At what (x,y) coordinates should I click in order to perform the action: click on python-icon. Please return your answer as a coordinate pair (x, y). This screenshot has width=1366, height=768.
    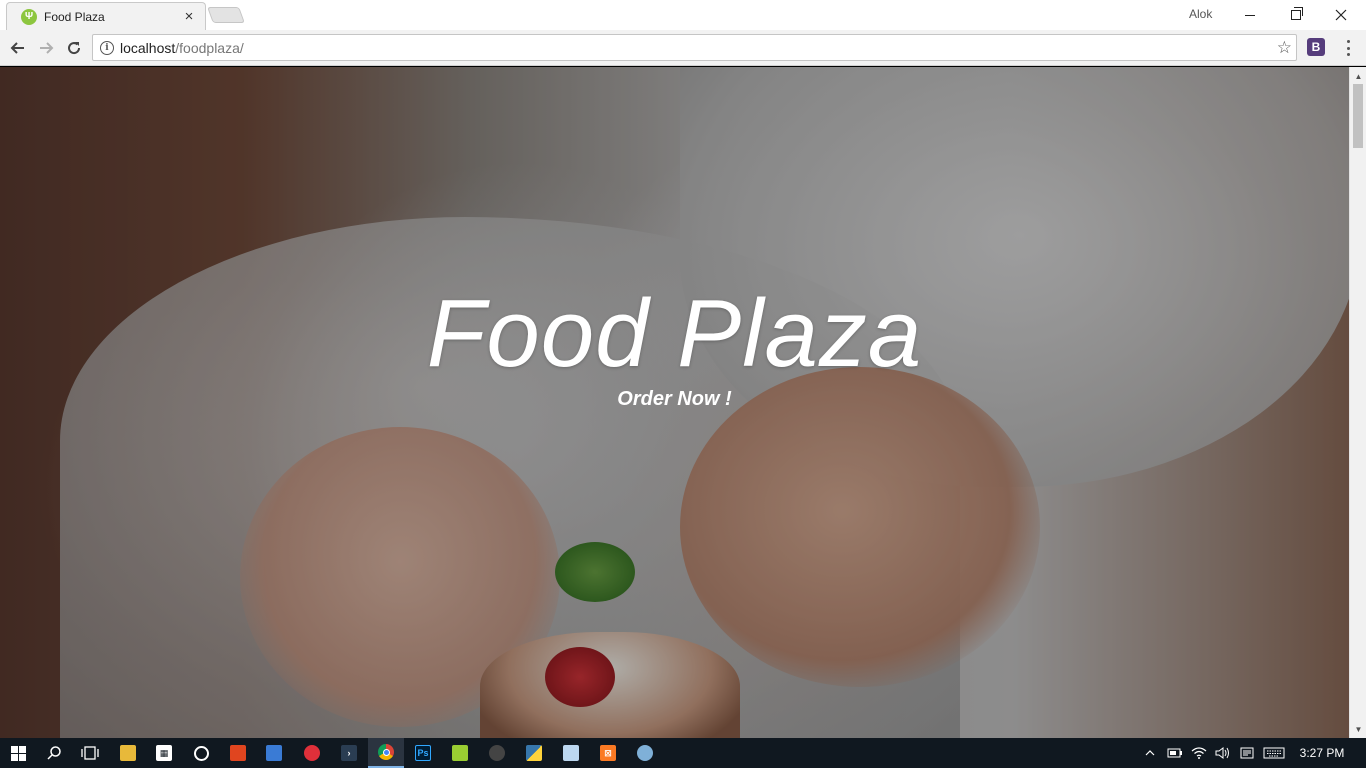
    Looking at the image, I should click on (534, 753).